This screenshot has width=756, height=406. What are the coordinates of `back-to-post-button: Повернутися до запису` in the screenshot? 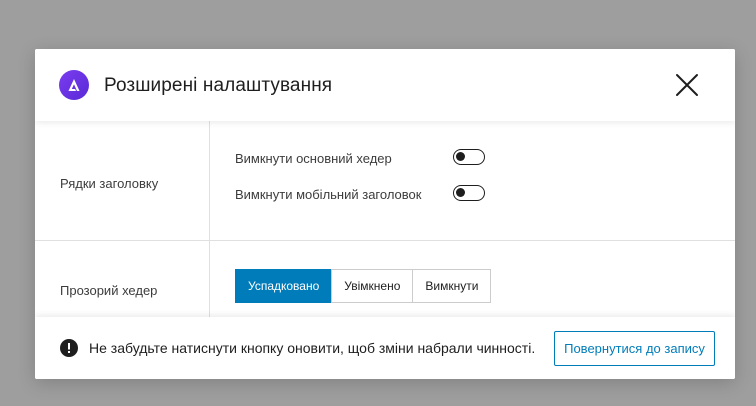 It's located at (634, 348).